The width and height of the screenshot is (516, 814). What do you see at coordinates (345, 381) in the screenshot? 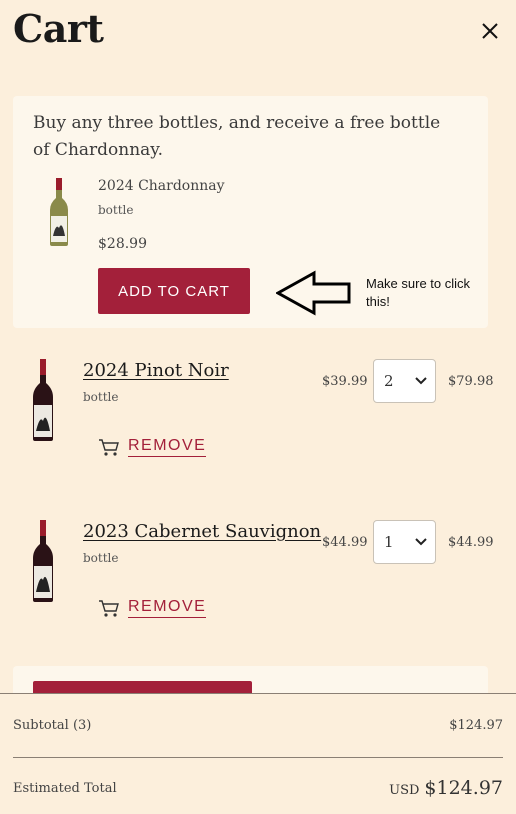
I see `item-price: $39.99` at bounding box center [345, 381].